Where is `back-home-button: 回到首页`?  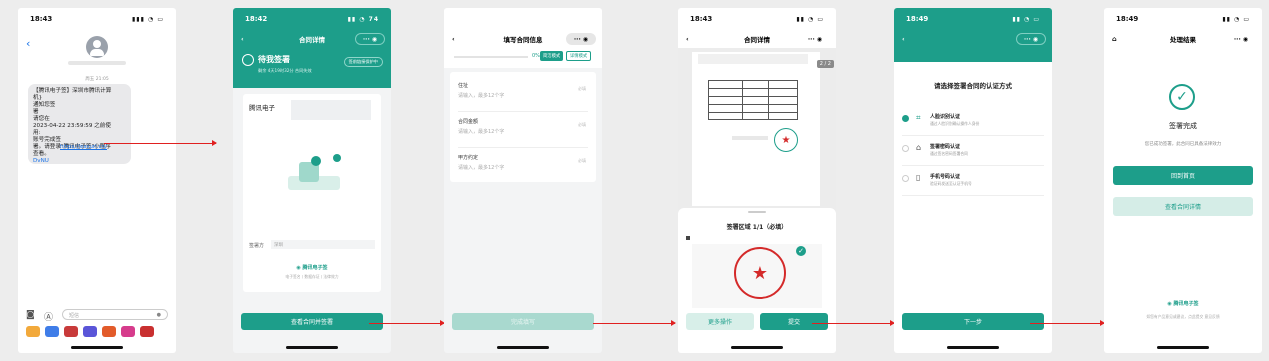
back-home-button: 回到首页 is located at coordinates (1183, 175).